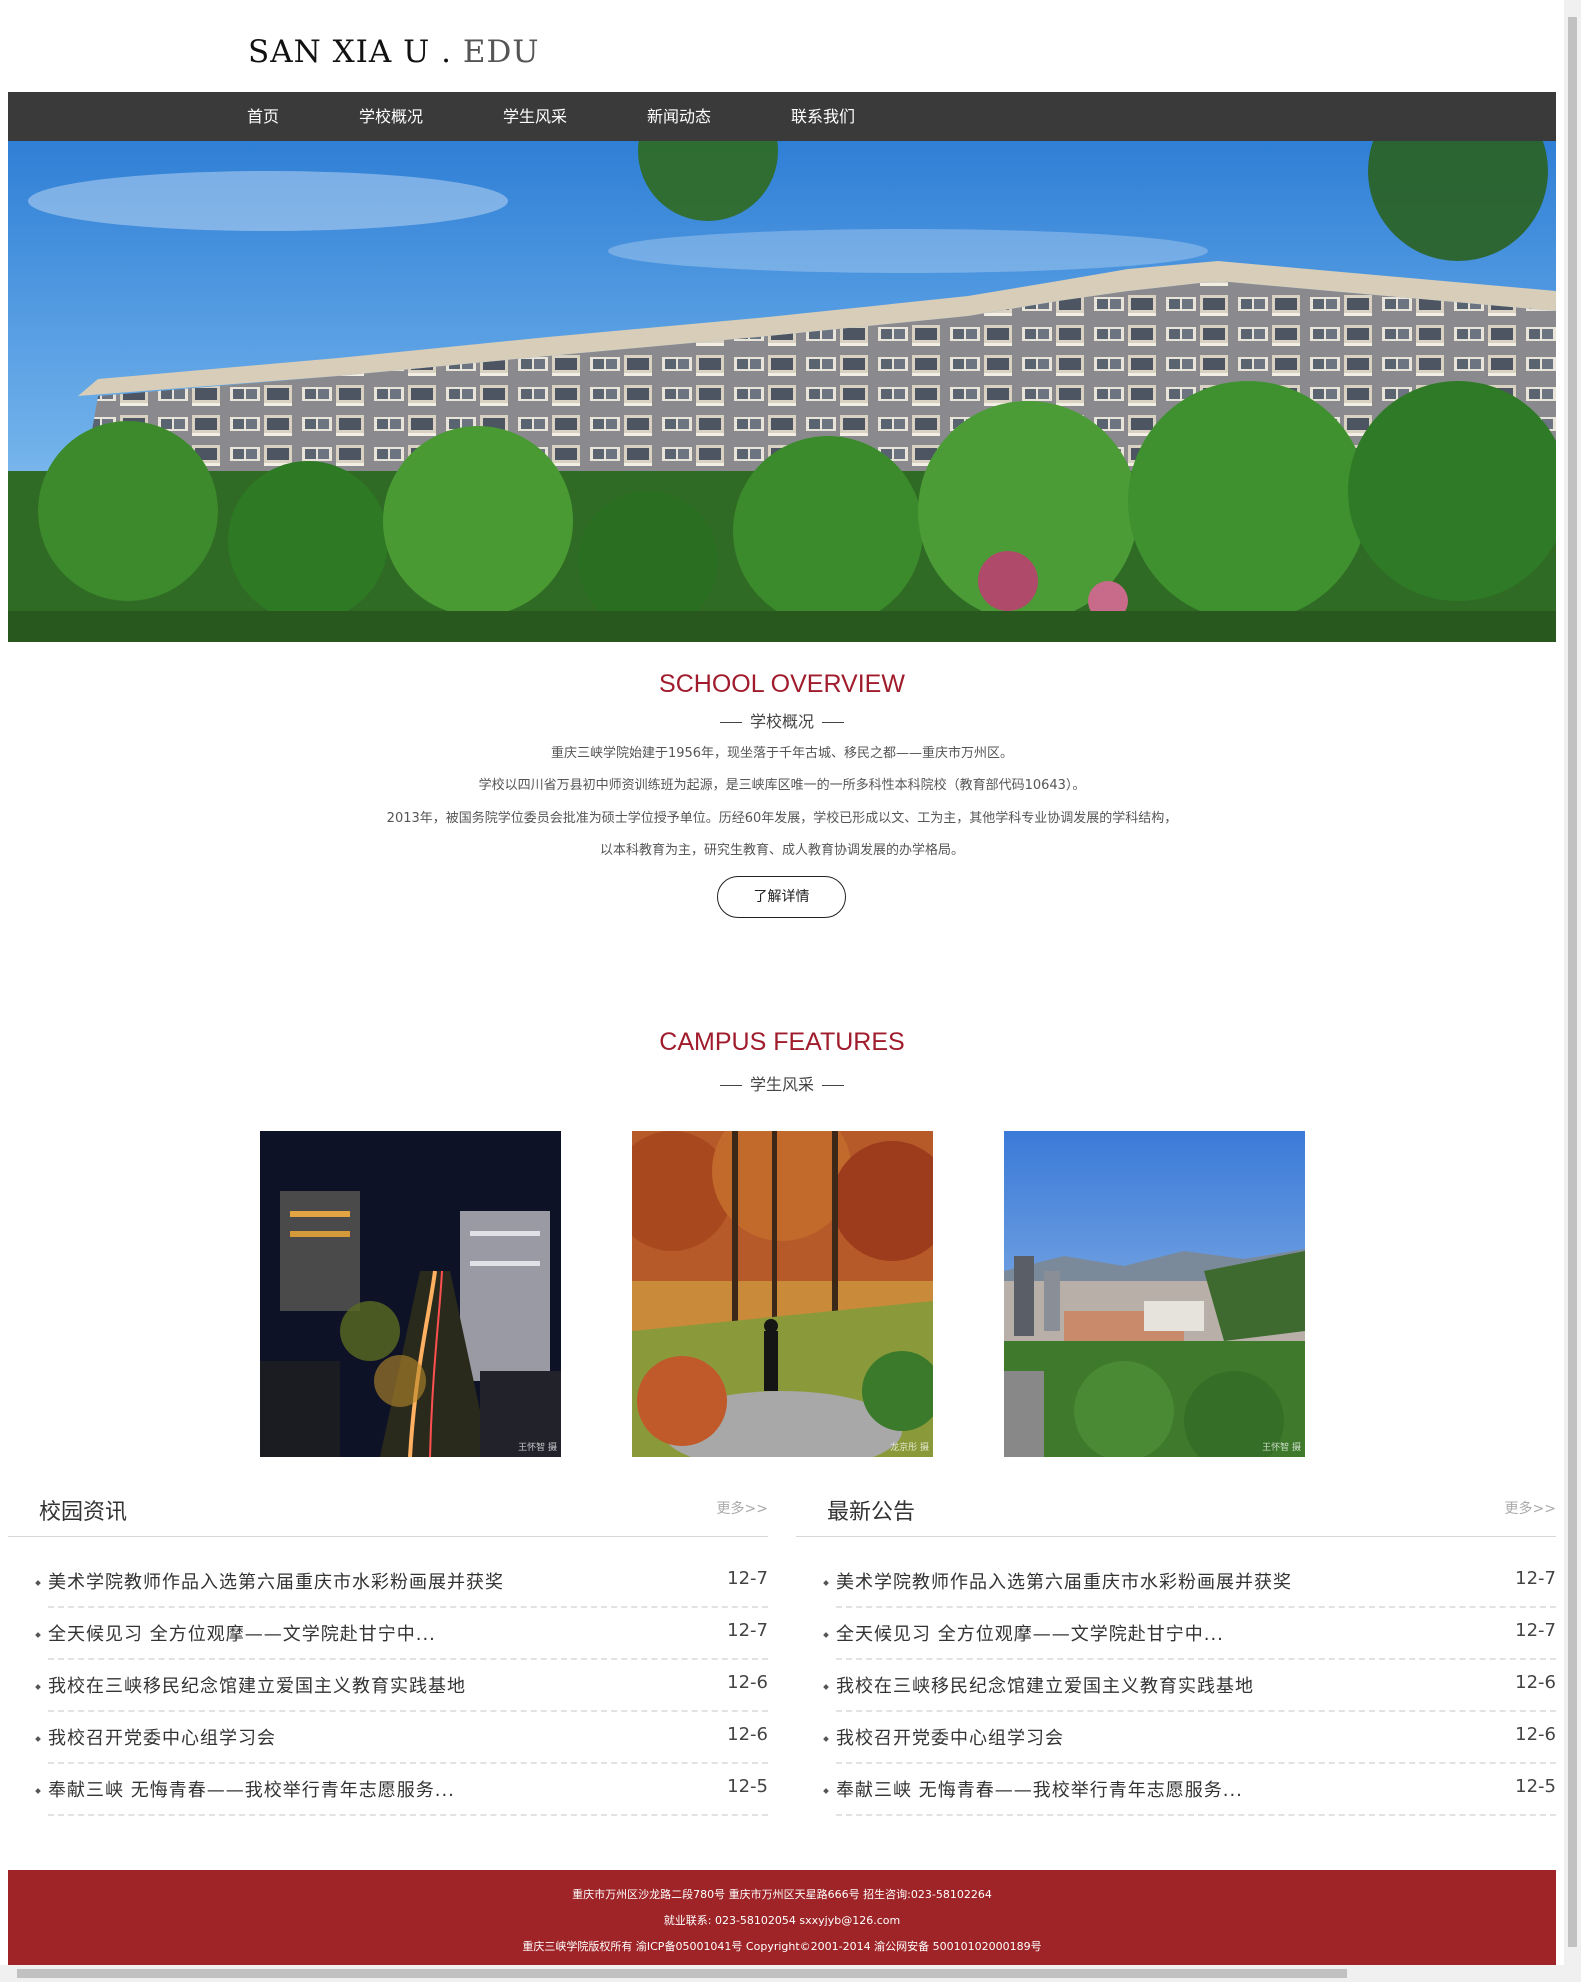 This screenshot has height=1982, width=1581. I want to click on nav-item-contact: 联系我们, so click(823, 116).